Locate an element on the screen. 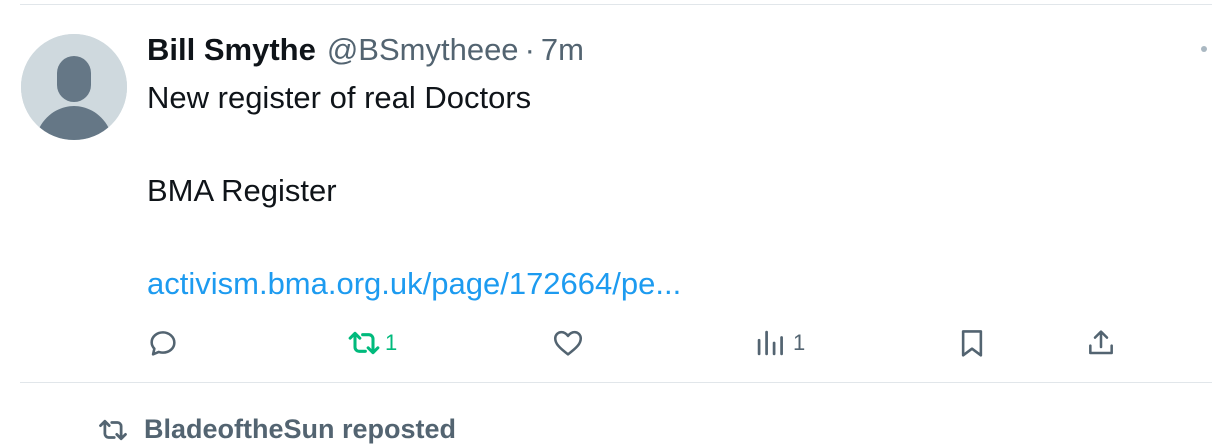 The image size is (1212, 445). user-handle: @BSmytheee is located at coordinates (423, 50).